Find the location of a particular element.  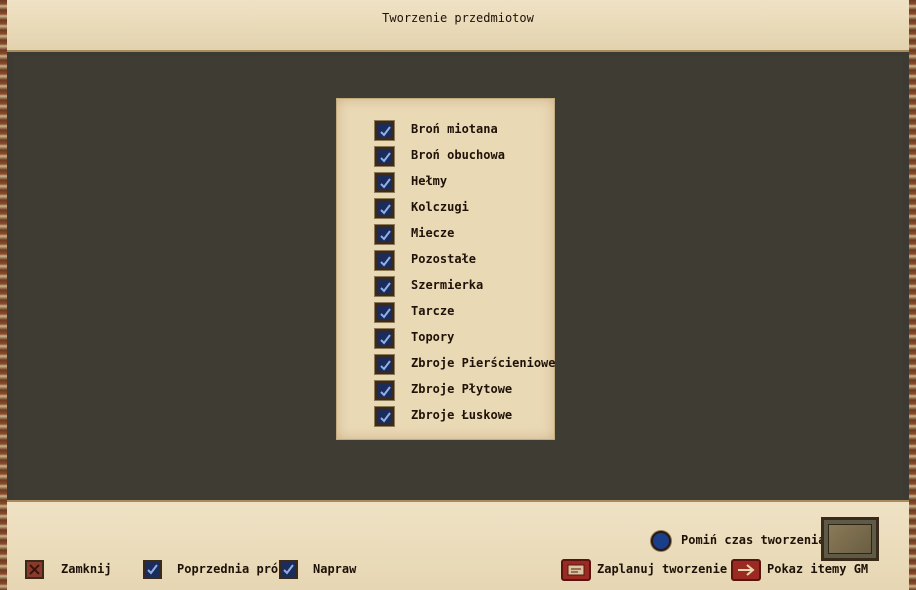

category-item: Miecze is located at coordinates (462, 234).